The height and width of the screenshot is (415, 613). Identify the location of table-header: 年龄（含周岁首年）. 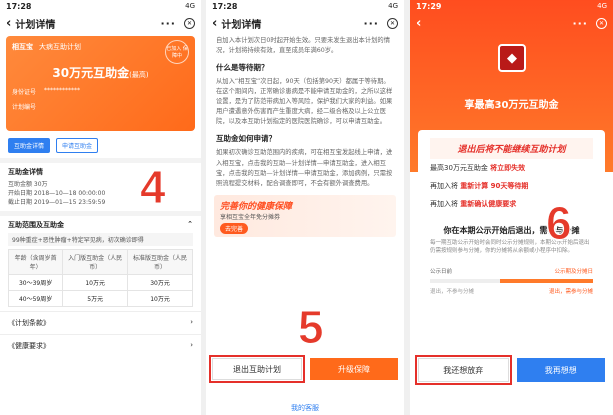
(35, 262).